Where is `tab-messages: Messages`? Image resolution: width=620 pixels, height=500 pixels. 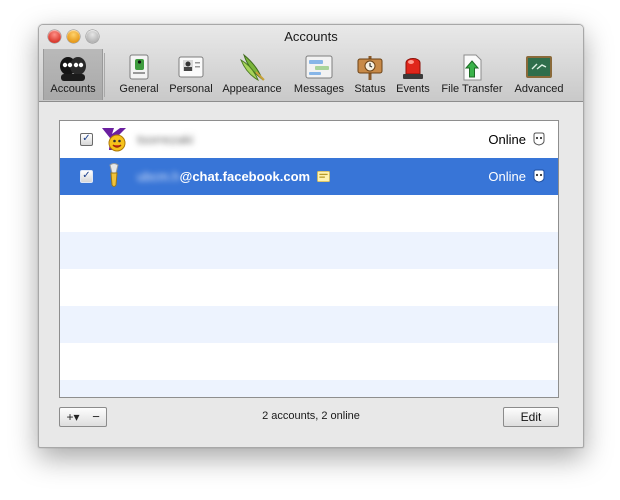
tab-messages: Messages is located at coordinates (319, 75).